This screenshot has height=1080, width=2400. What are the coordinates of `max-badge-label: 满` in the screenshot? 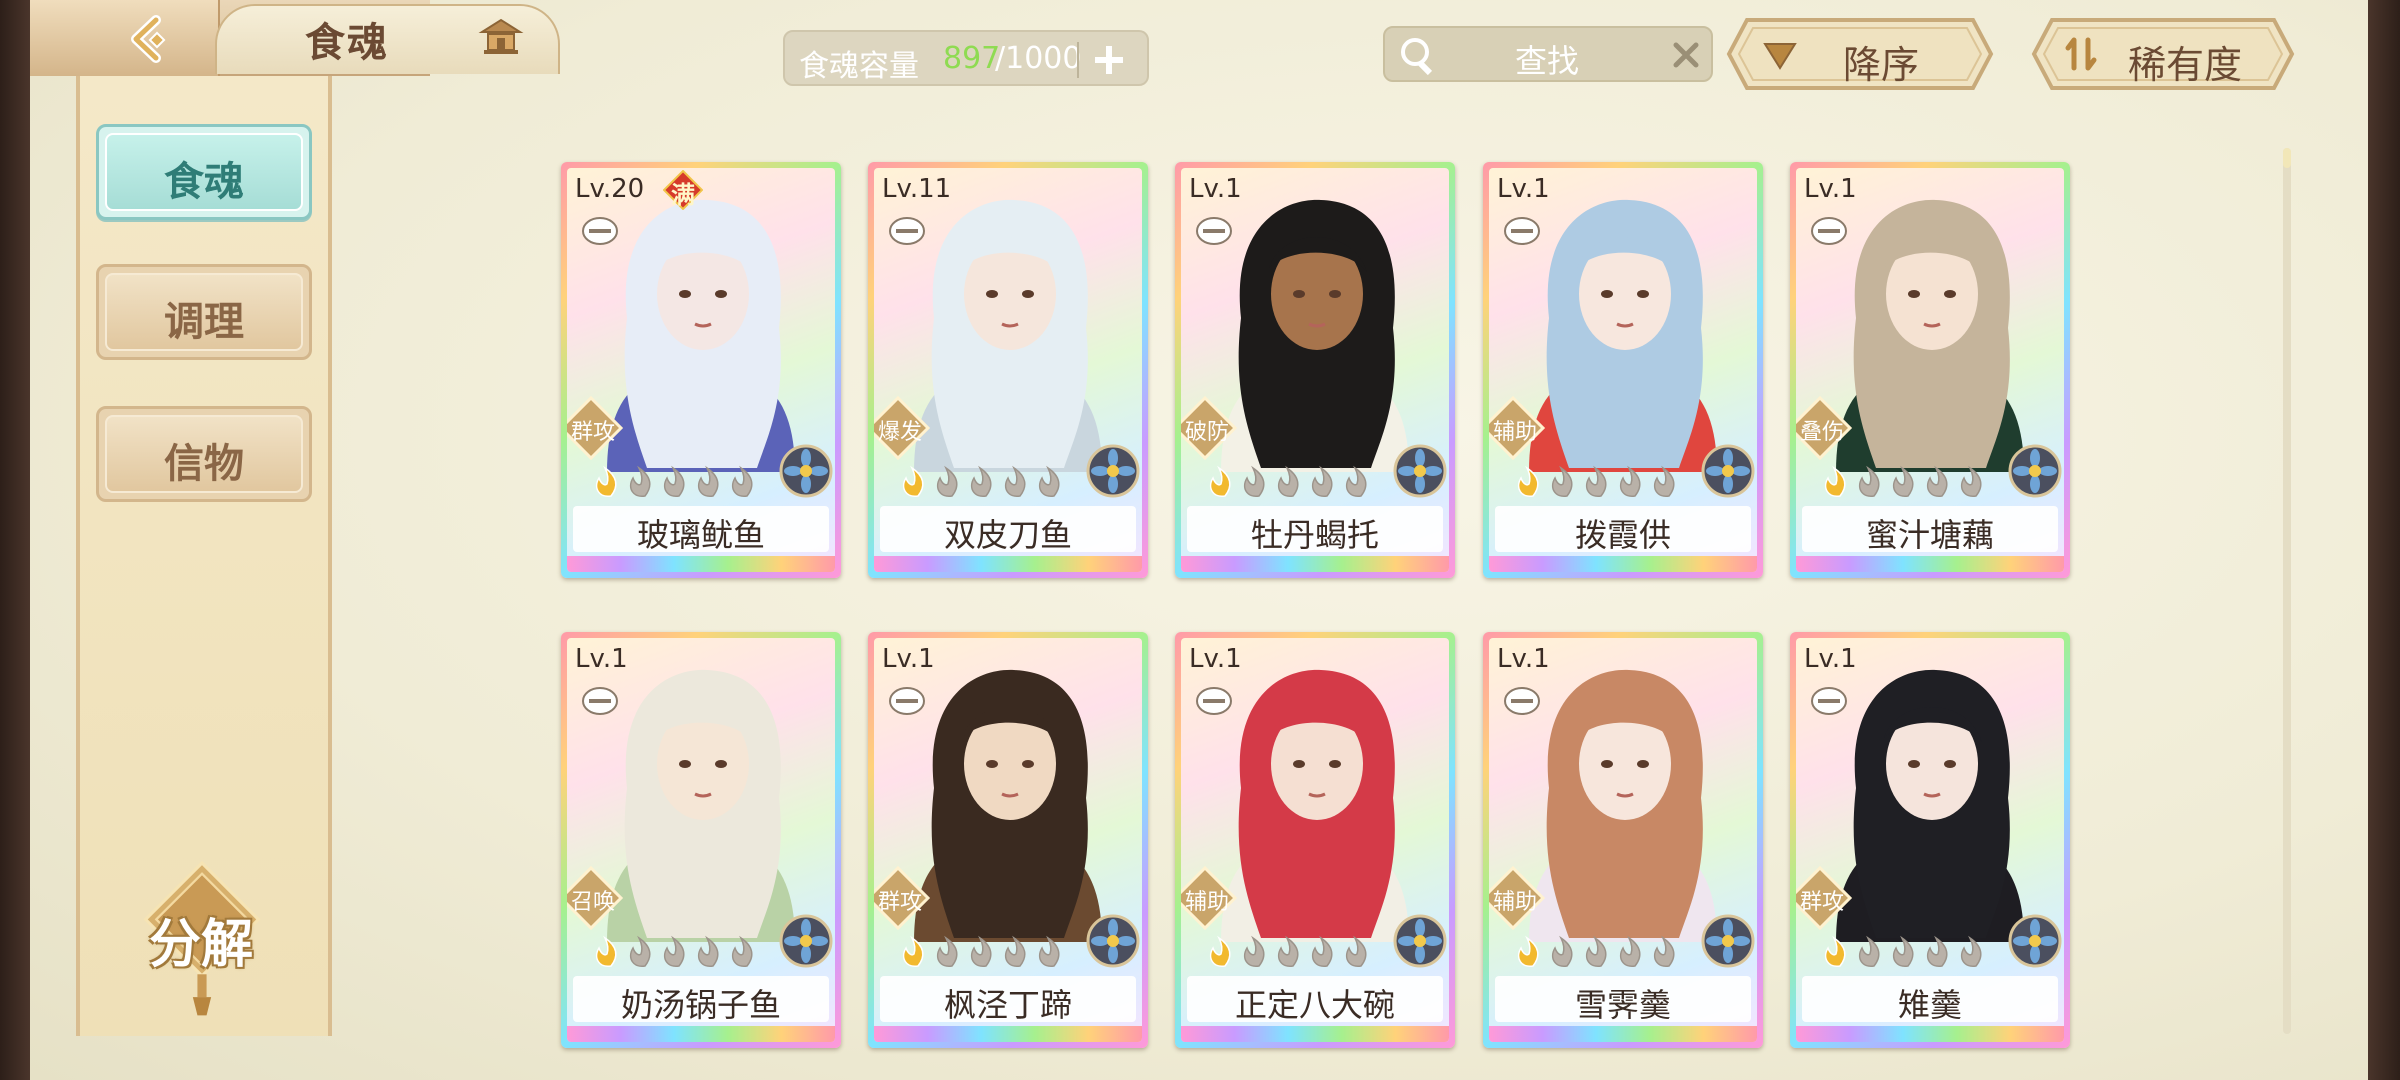 It's located at (683, 195).